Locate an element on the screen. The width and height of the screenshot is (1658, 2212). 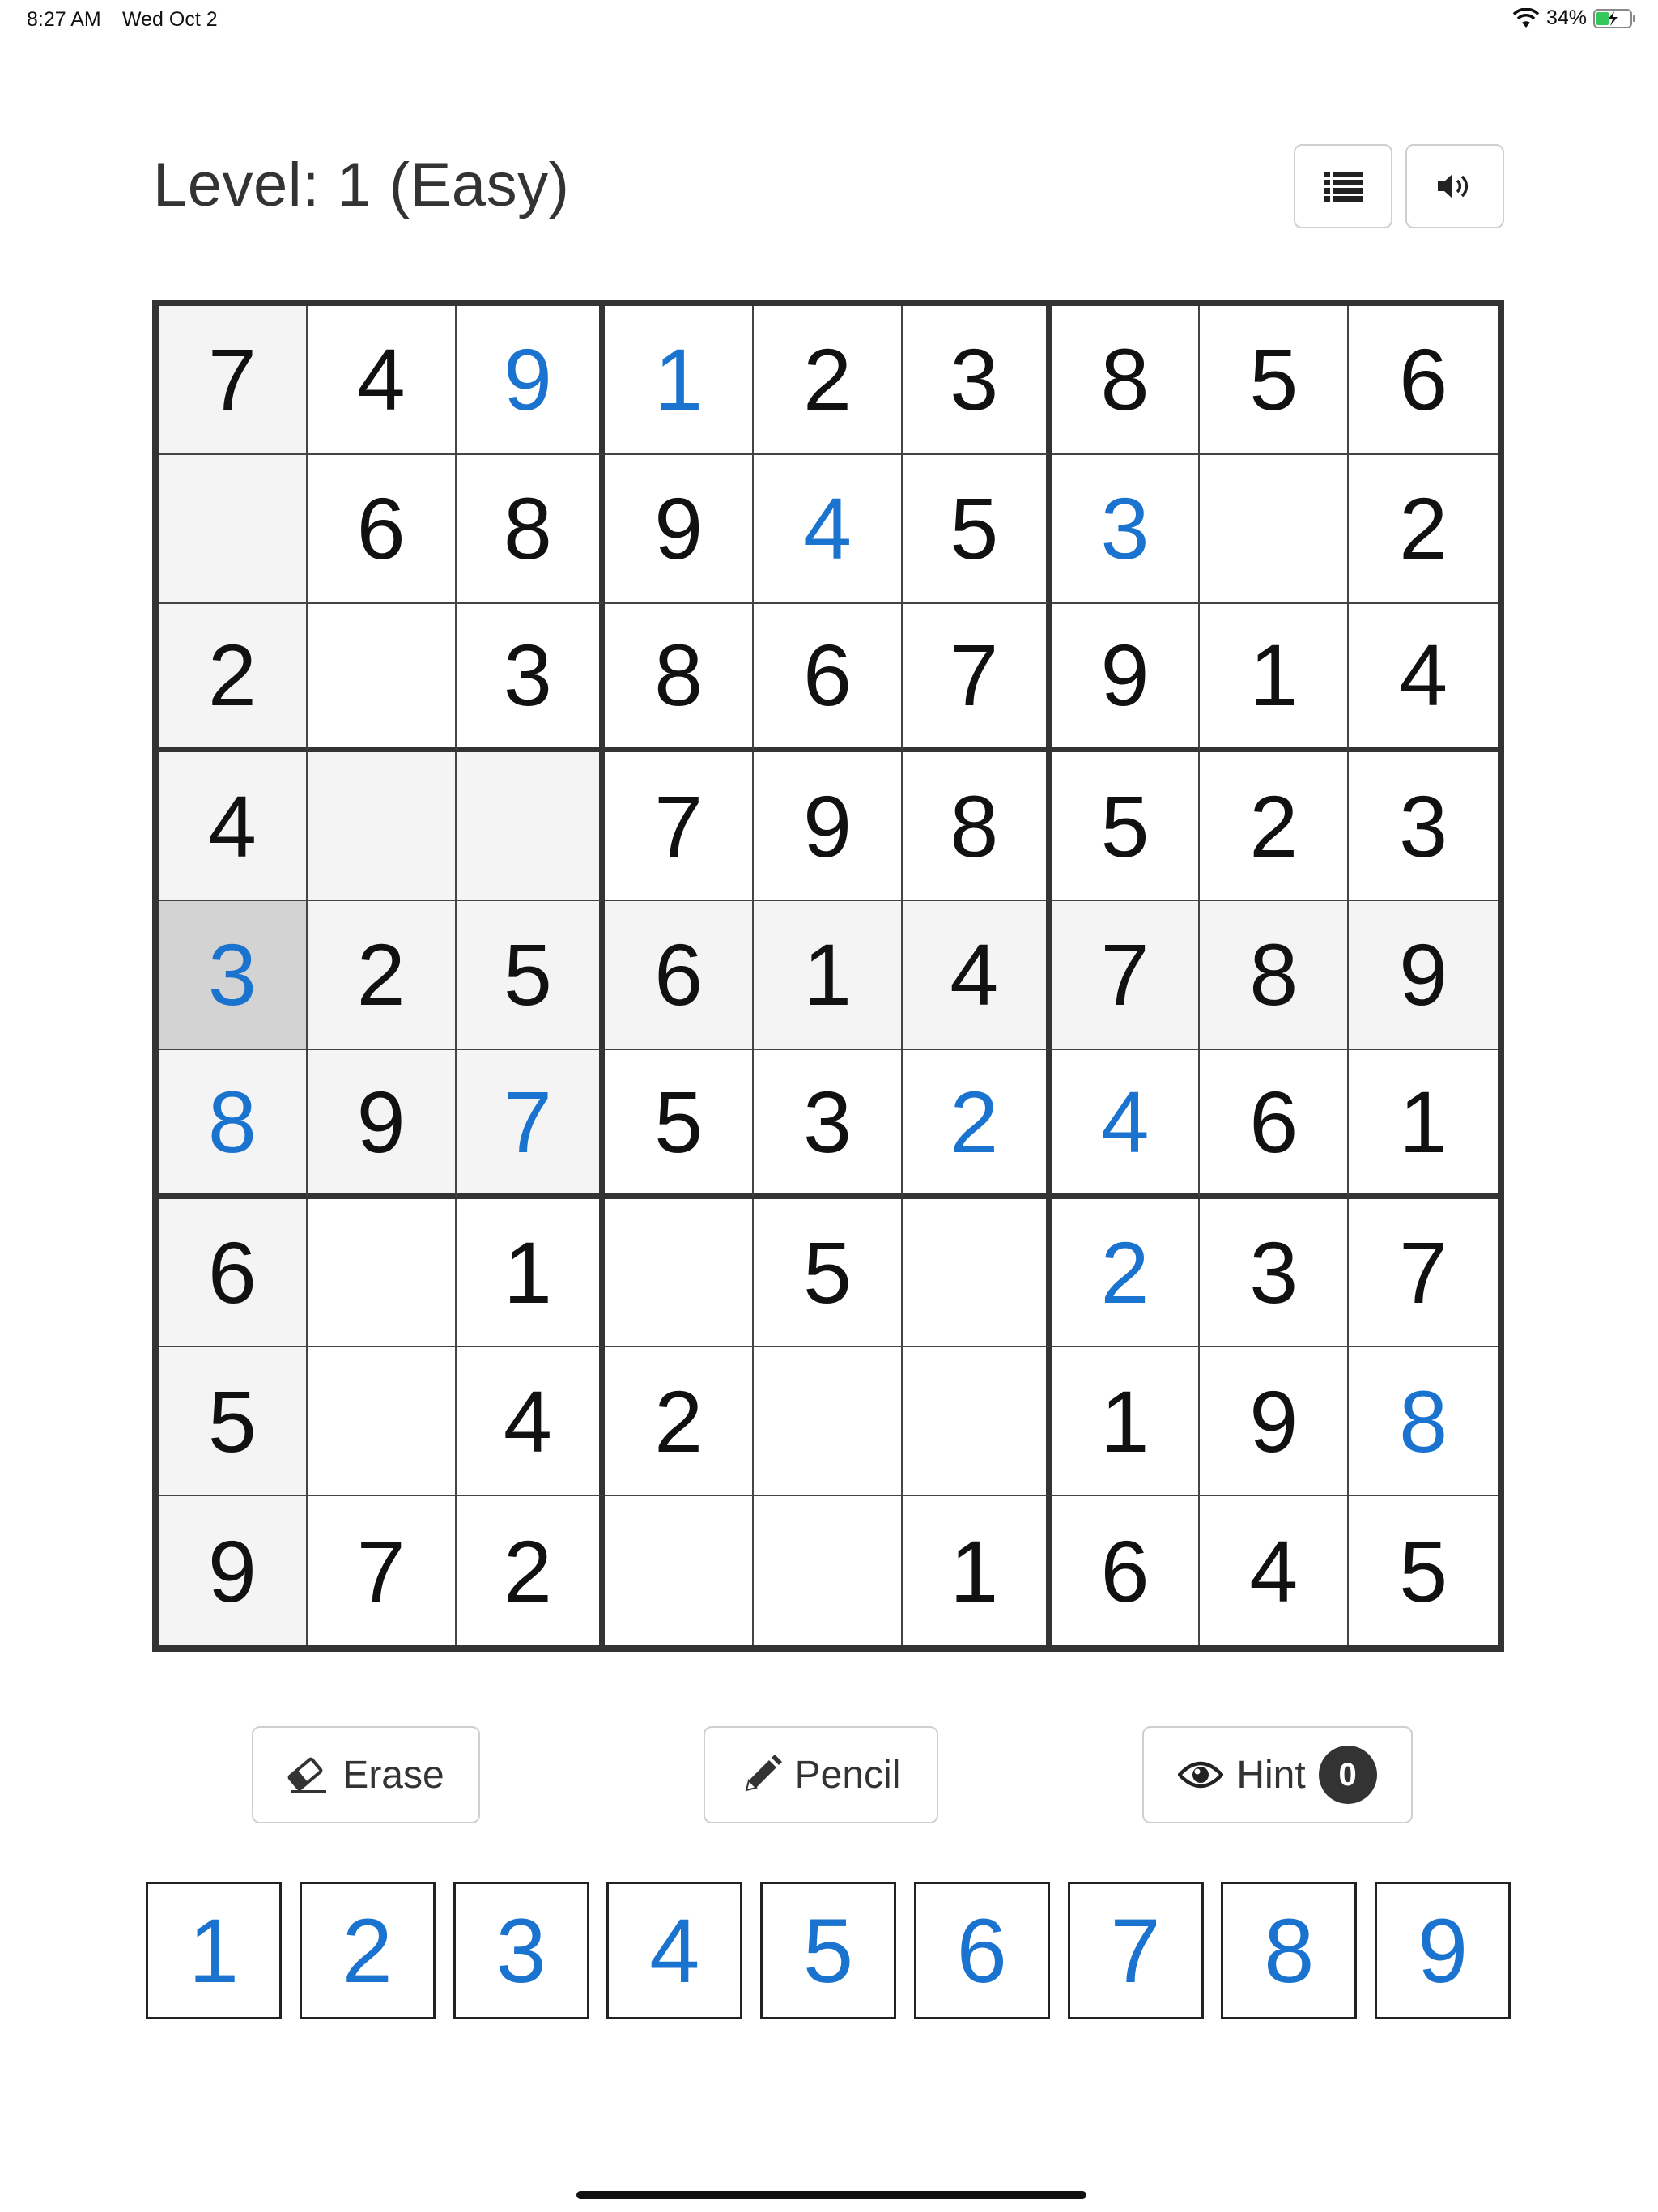
number-button-5: 5 is located at coordinates (828, 1950).